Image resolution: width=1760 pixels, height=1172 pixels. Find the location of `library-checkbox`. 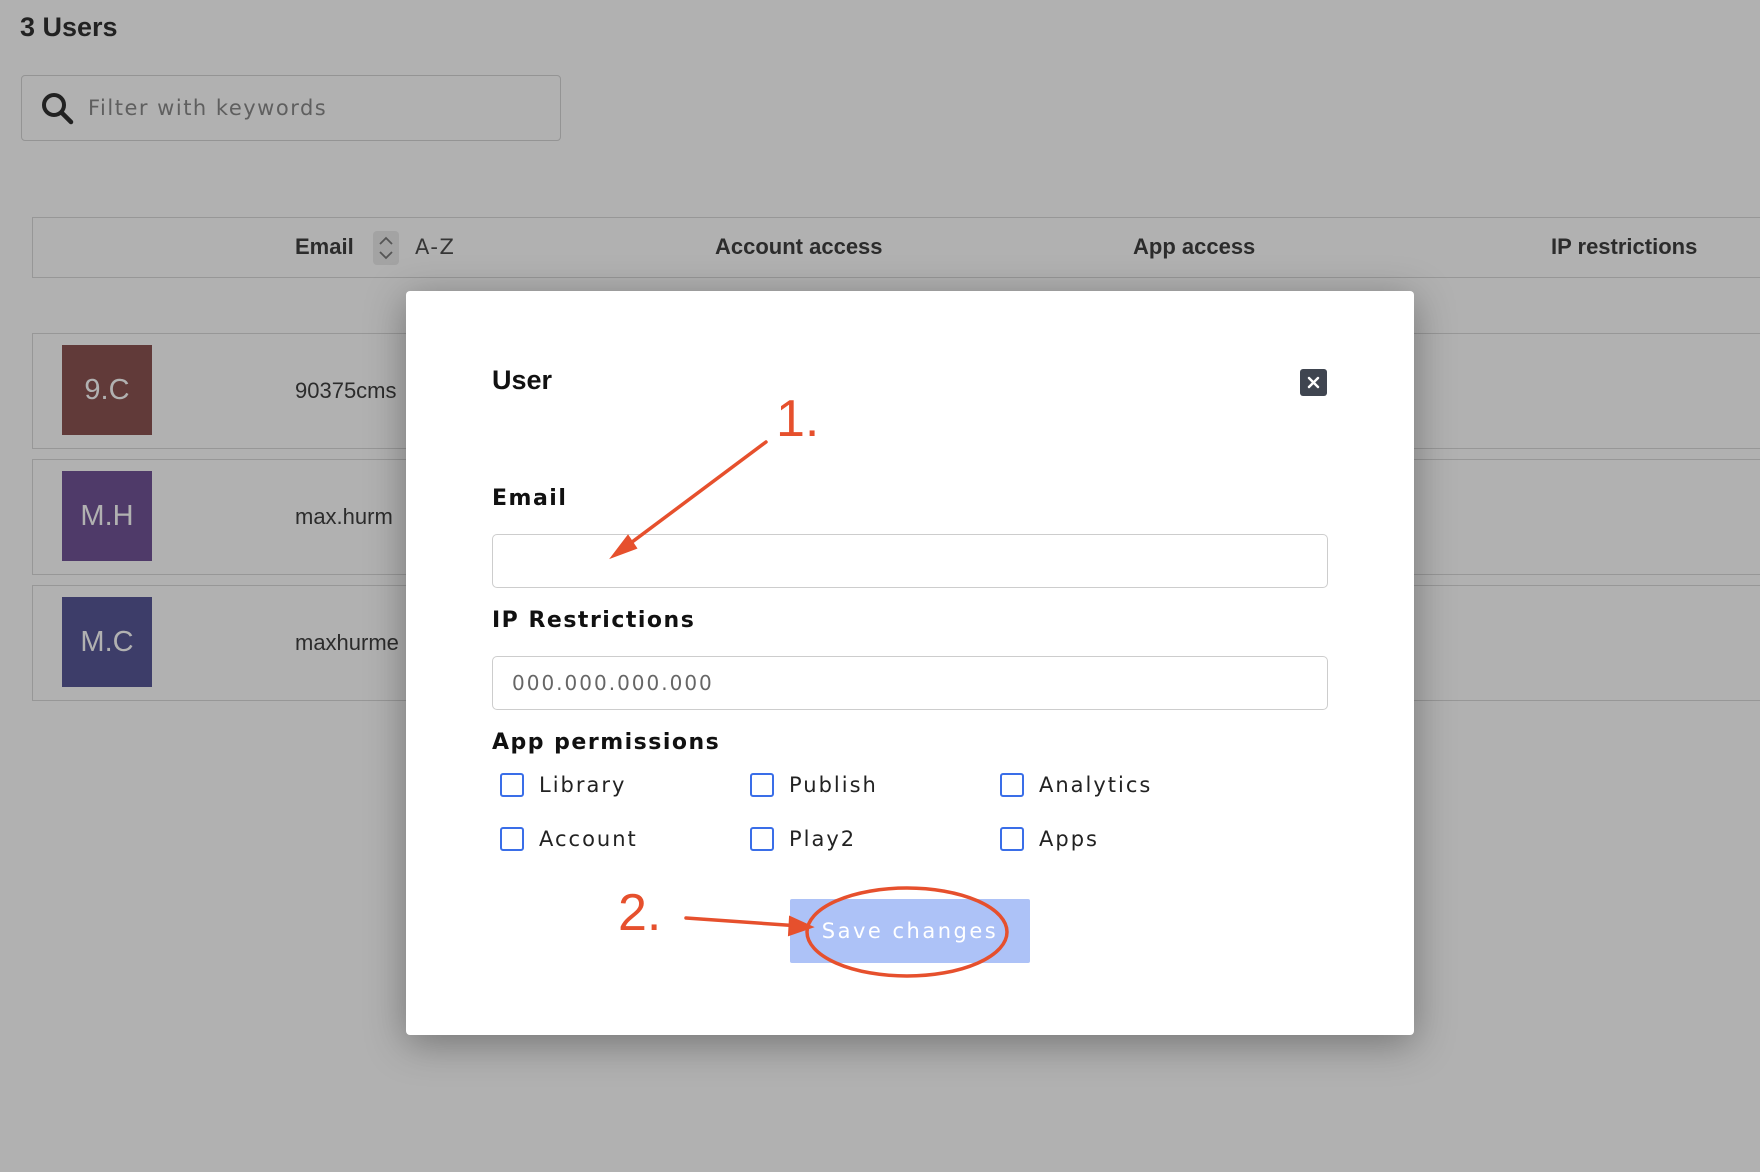

library-checkbox is located at coordinates (512, 785).